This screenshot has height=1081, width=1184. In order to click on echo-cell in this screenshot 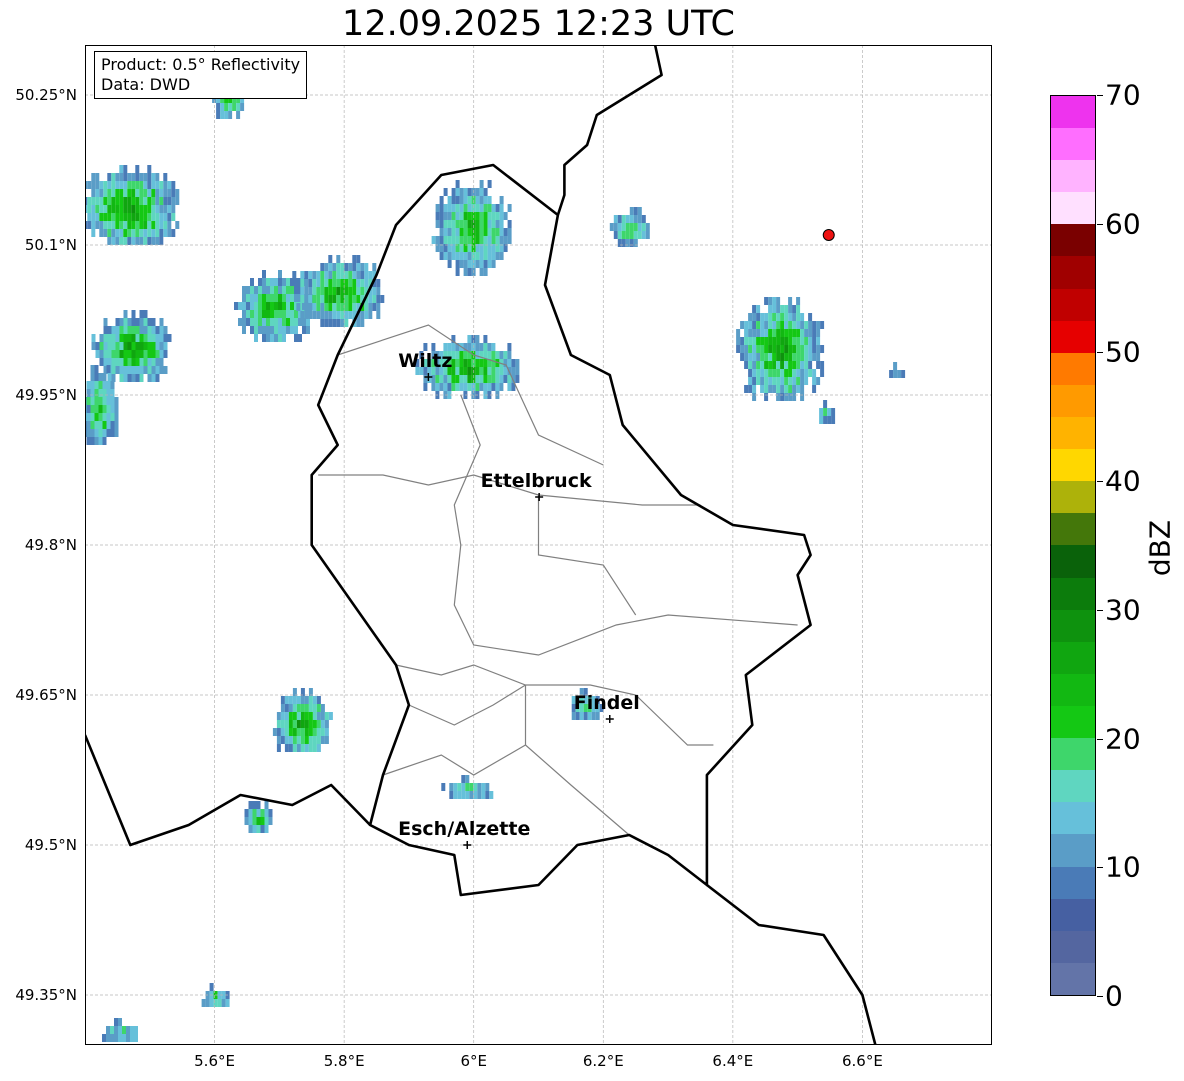, I will do `click(471, 228)`.